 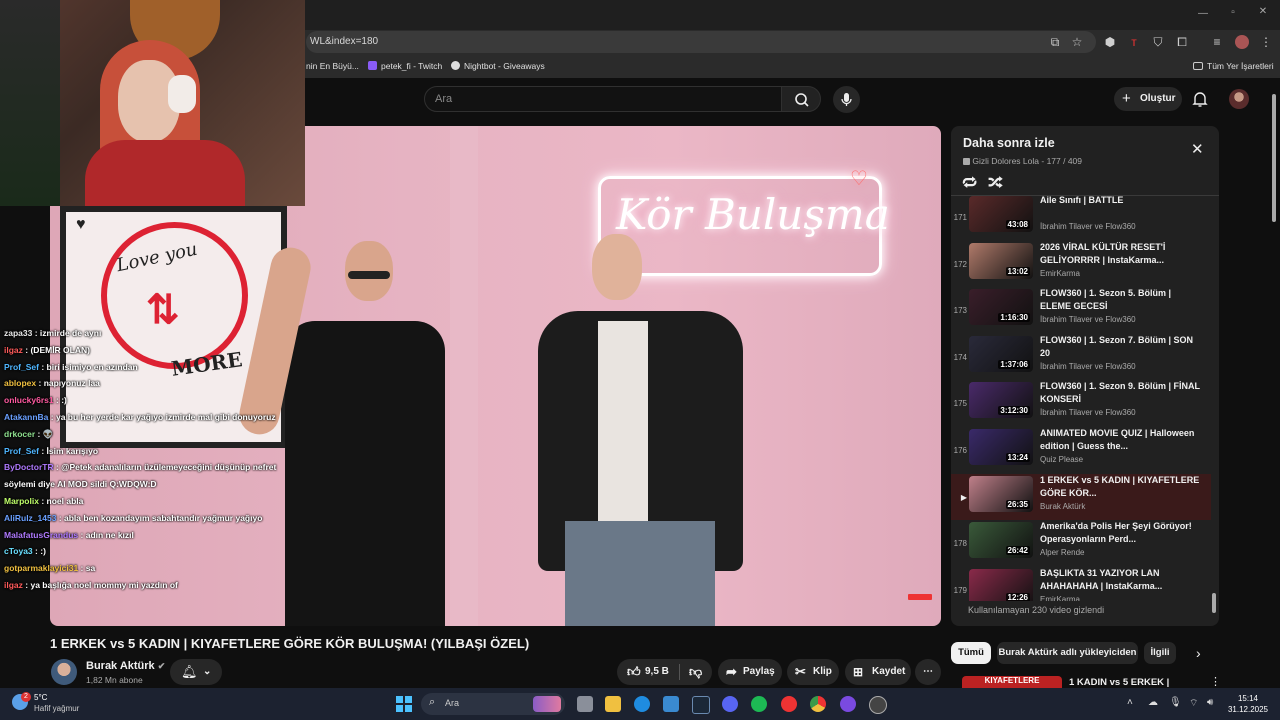 I want to click on reading-list-icon: ≡, so click(x=1217, y=42).